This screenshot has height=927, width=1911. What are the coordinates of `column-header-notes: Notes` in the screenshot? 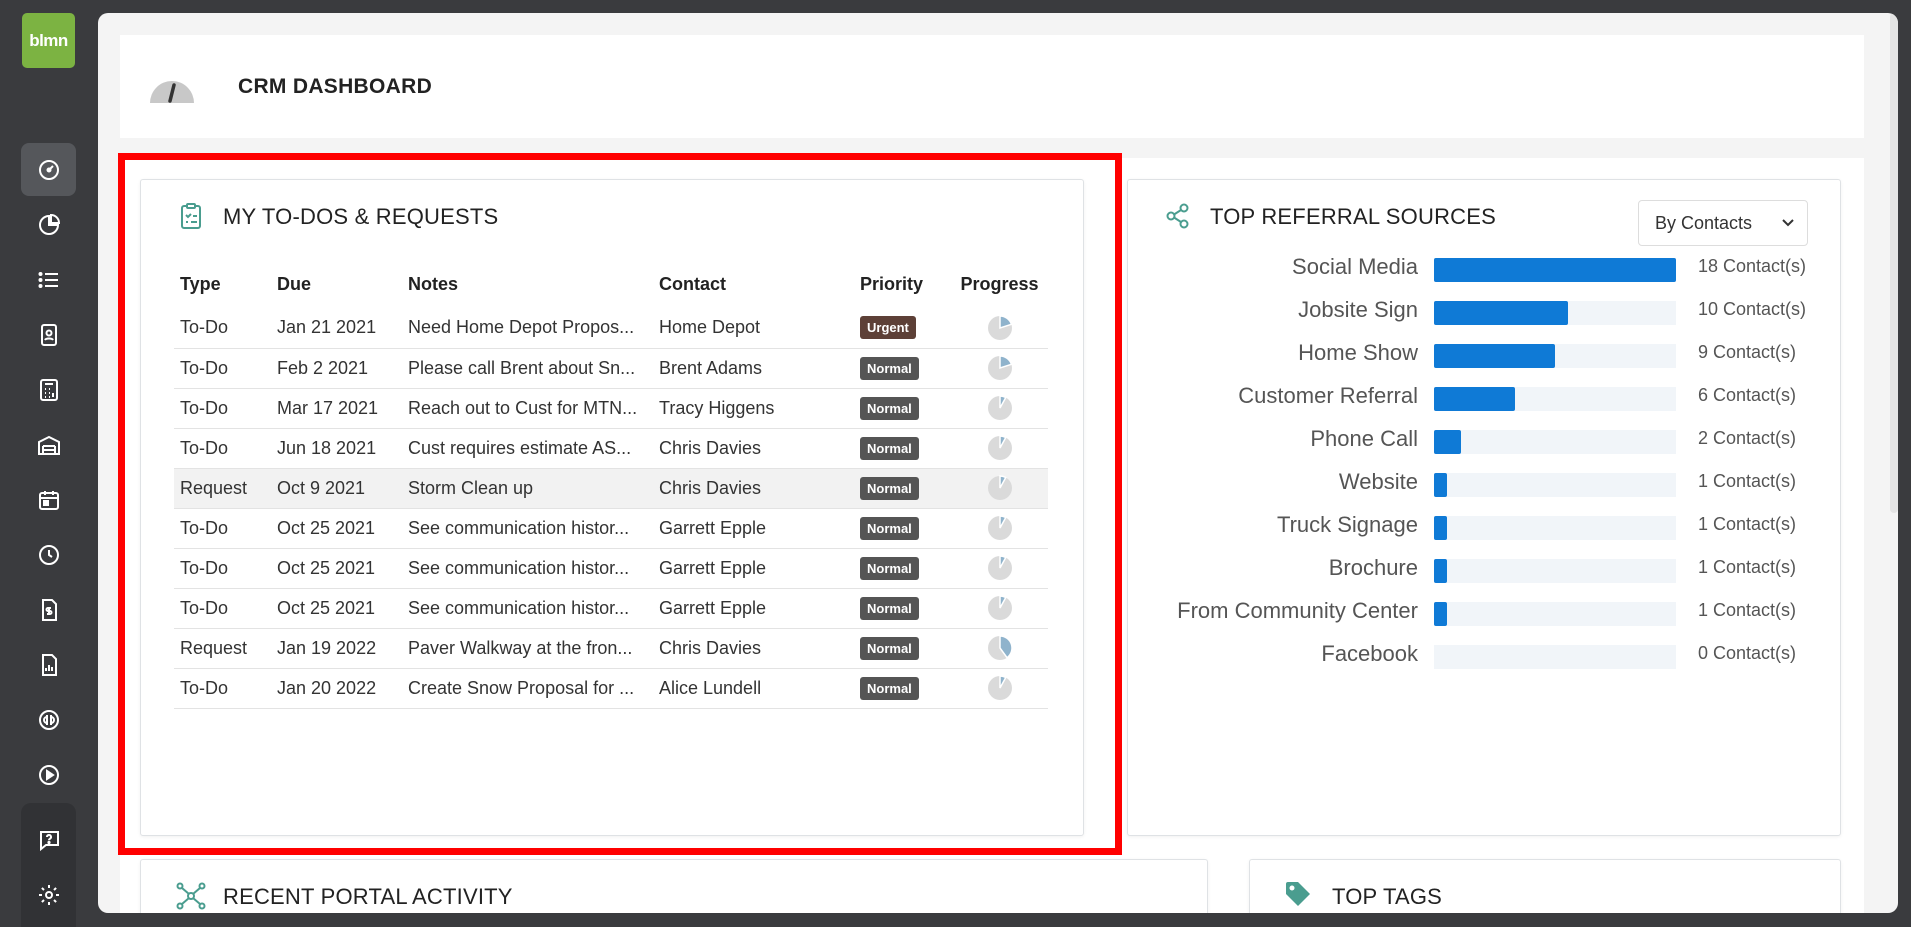 It's located at (527, 284).